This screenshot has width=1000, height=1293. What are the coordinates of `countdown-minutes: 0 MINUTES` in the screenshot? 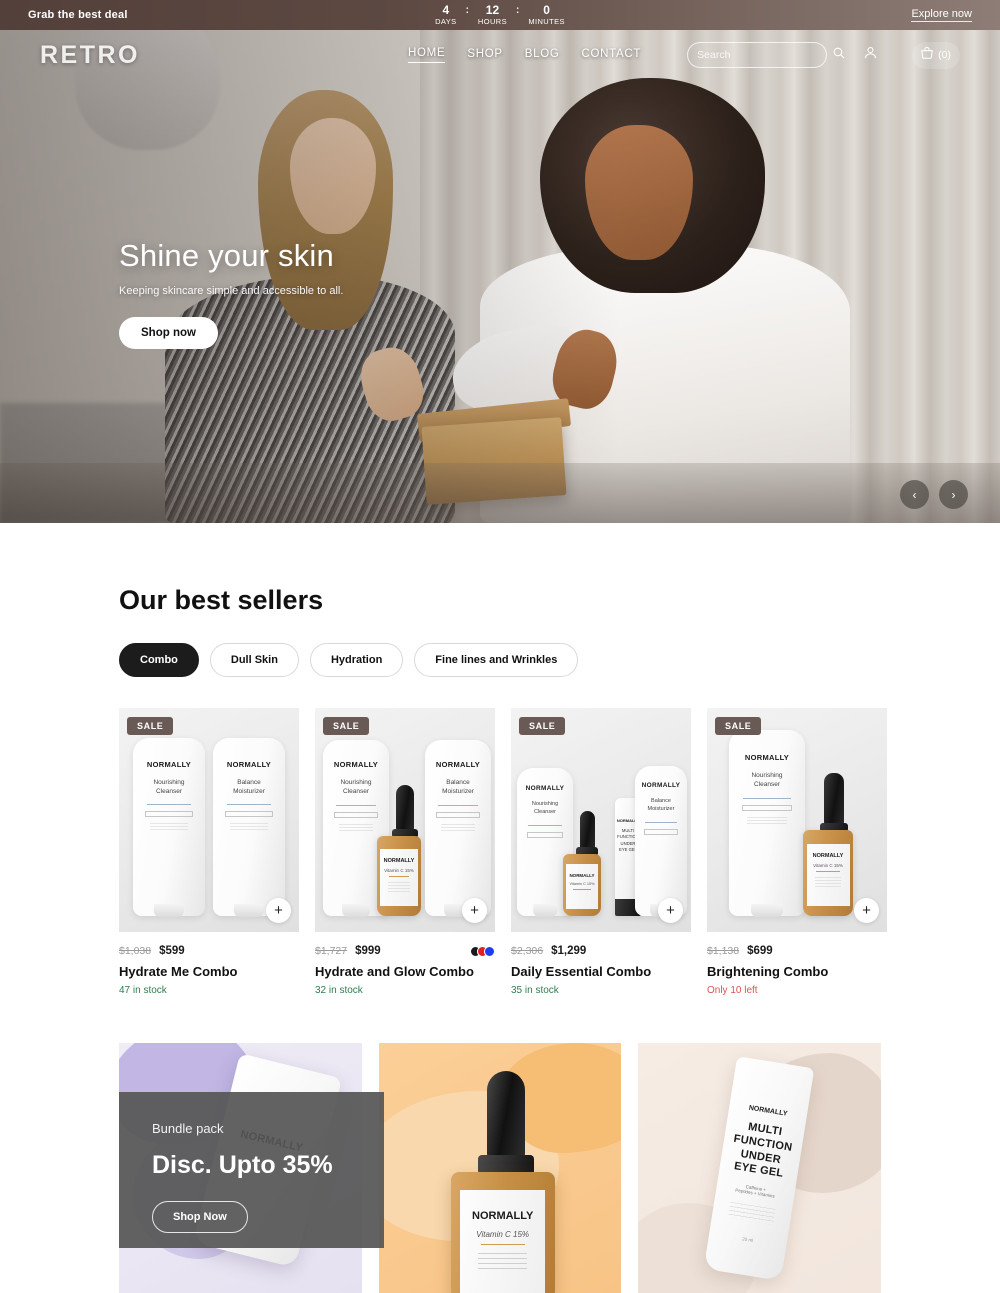 It's located at (546, 15).